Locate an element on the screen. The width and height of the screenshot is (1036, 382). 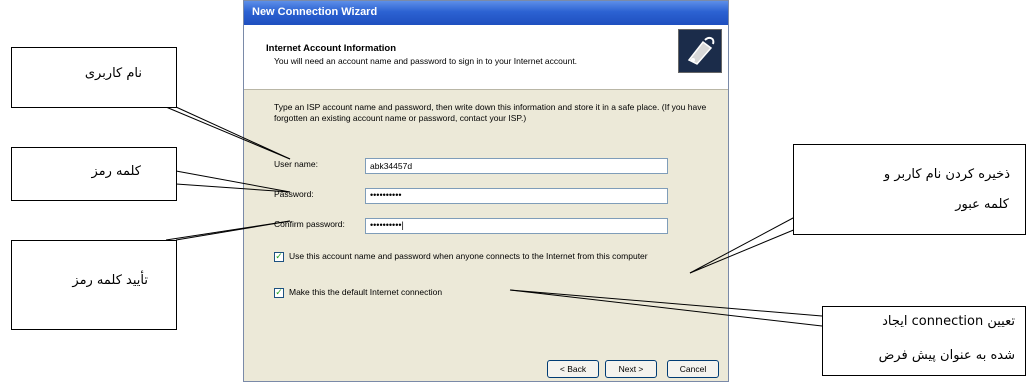
callout-save-line2: کلمه عبور is located at coordinates (982, 204).